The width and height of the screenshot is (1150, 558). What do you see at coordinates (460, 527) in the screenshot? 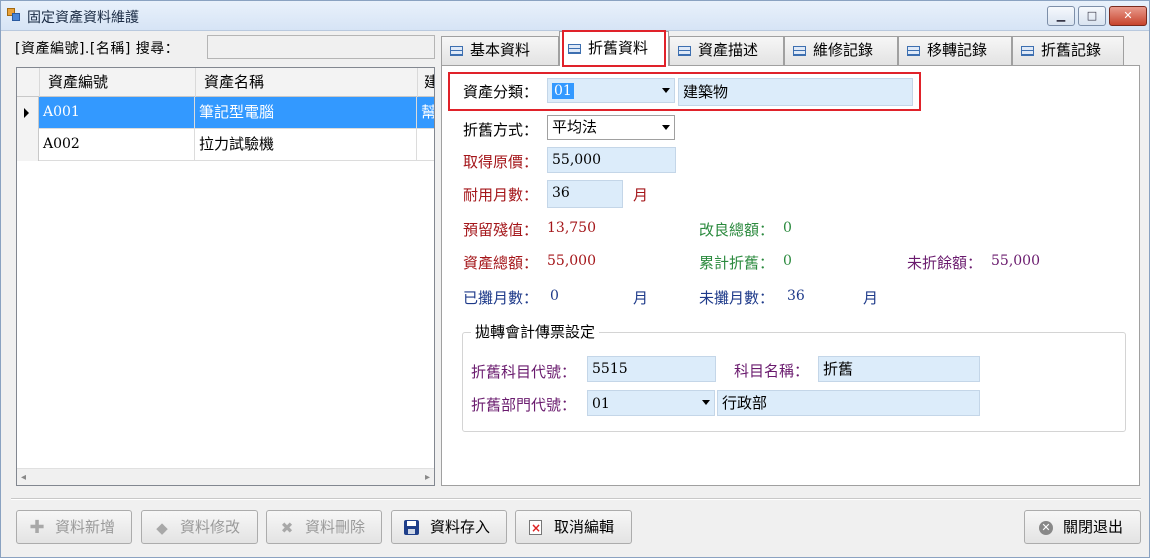
I see `save-record-label: 資料存入` at bounding box center [460, 527].